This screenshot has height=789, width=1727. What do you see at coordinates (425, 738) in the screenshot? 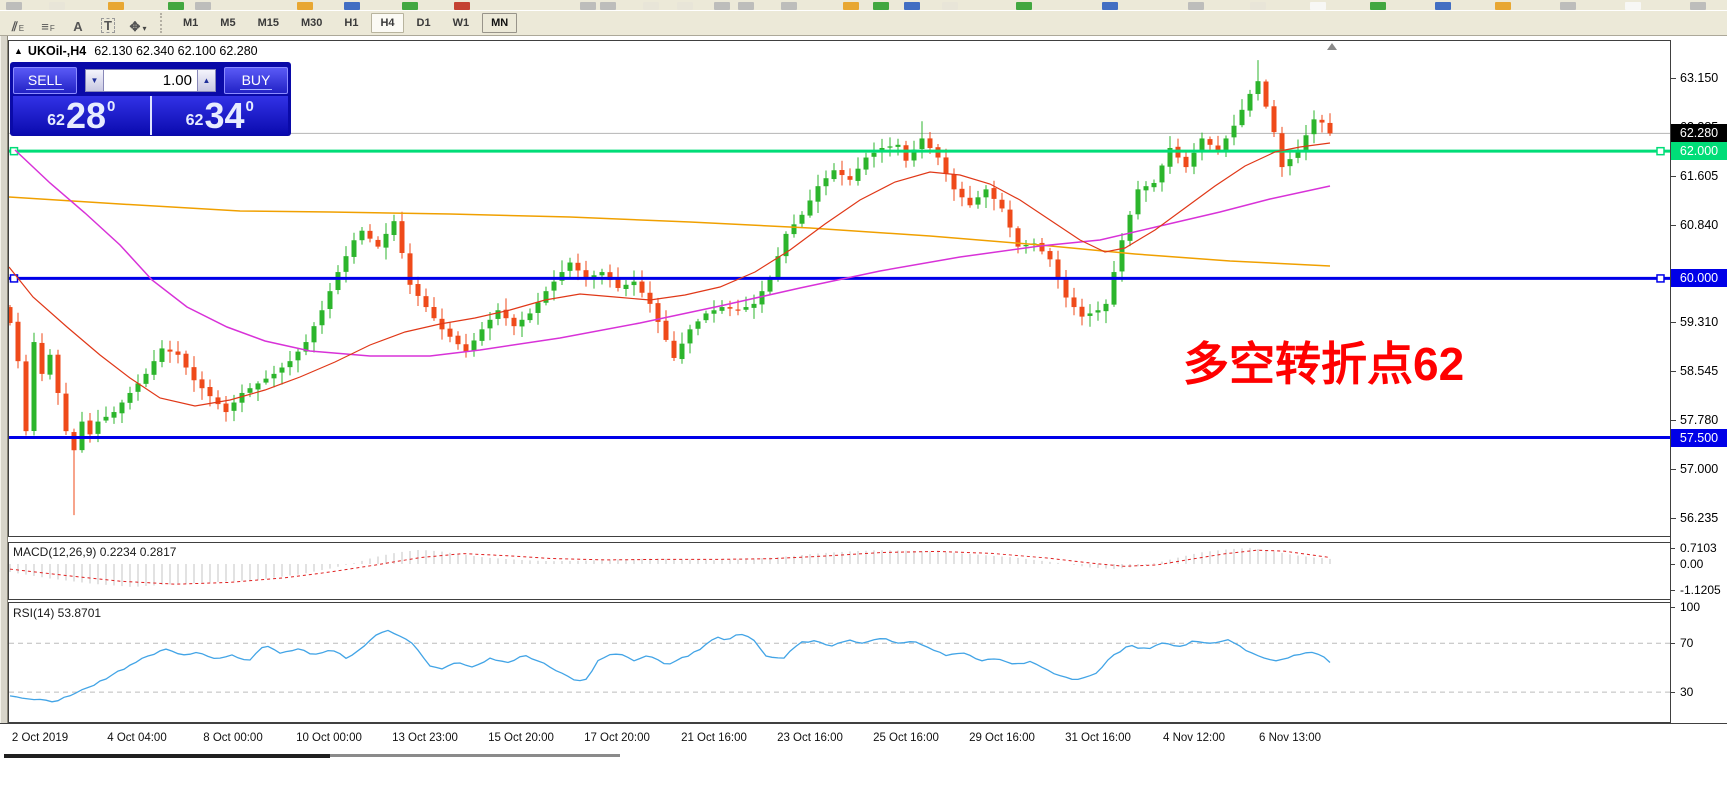
I see `time-label: 13 Oct 23:00` at bounding box center [425, 738].